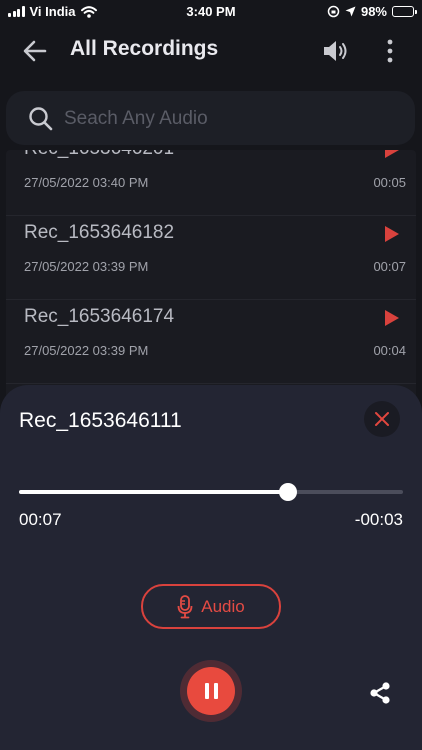  Describe the element at coordinates (211, 257) in the screenshot. I see `list-item: Rec_1653646182 27/05/2022 03:39 PM 00:07` at that location.